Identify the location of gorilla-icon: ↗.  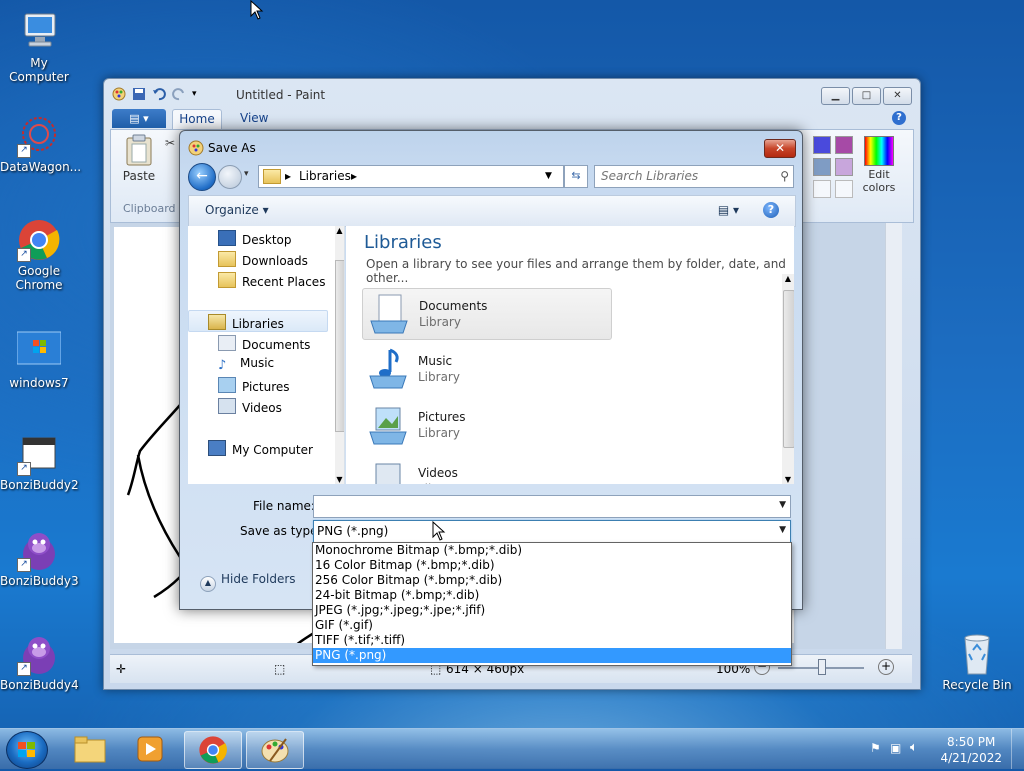
(39, 654).